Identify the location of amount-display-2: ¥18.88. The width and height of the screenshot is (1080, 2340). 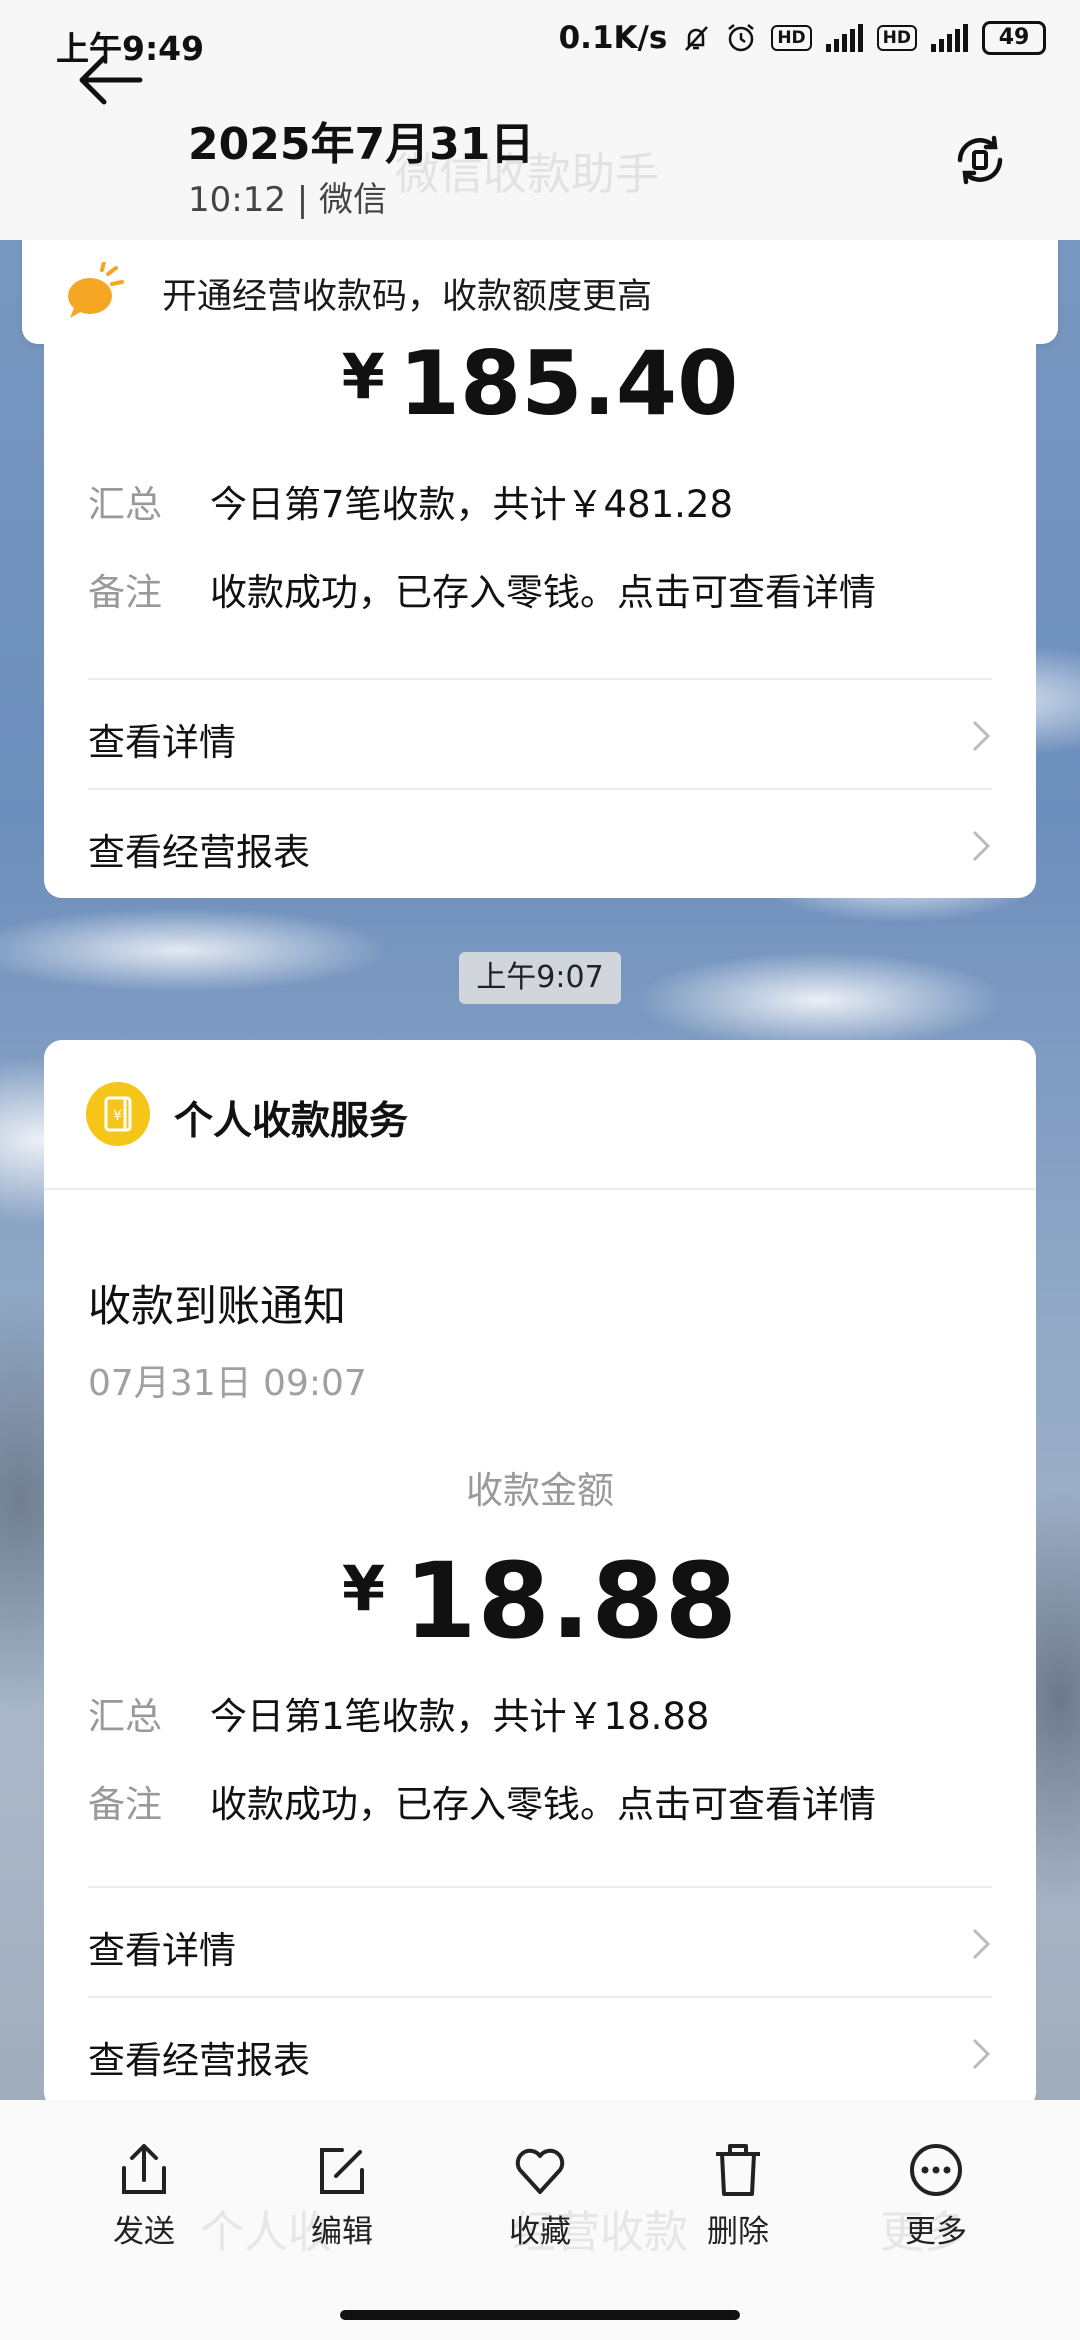
(540, 1601).